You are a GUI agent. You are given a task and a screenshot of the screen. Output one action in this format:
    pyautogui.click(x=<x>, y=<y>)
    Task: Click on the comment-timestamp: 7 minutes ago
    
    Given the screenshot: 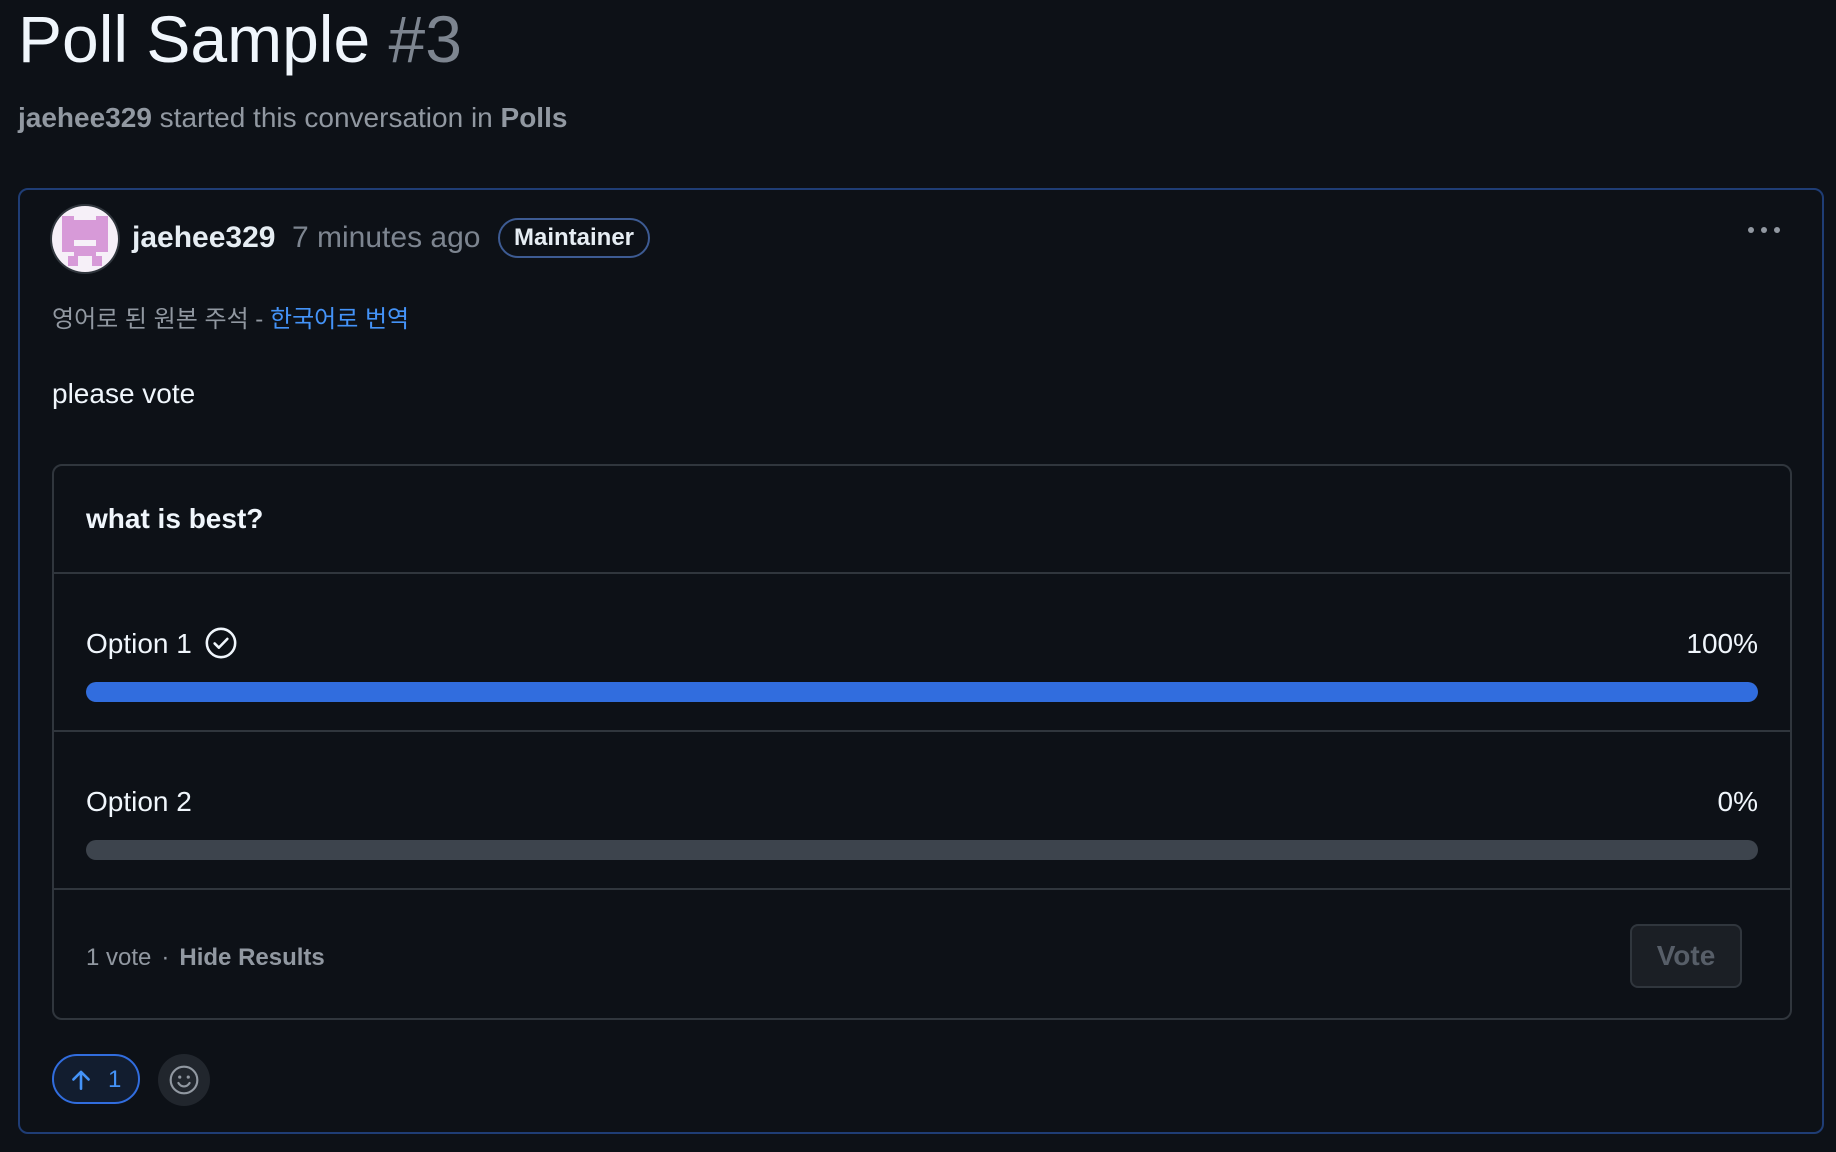 What is the action you would take?
    pyautogui.click(x=386, y=238)
    